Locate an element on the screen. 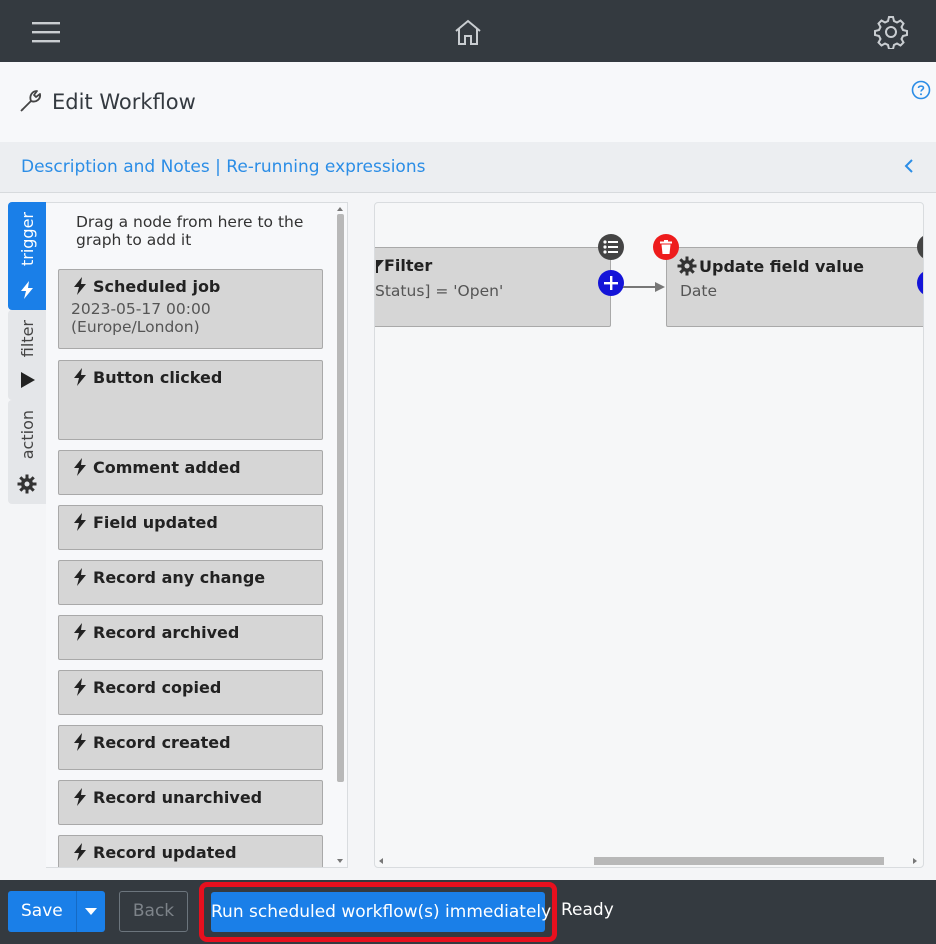 This screenshot has width=936, height=944. status-text: Ready is located at coordinates (587, 910).